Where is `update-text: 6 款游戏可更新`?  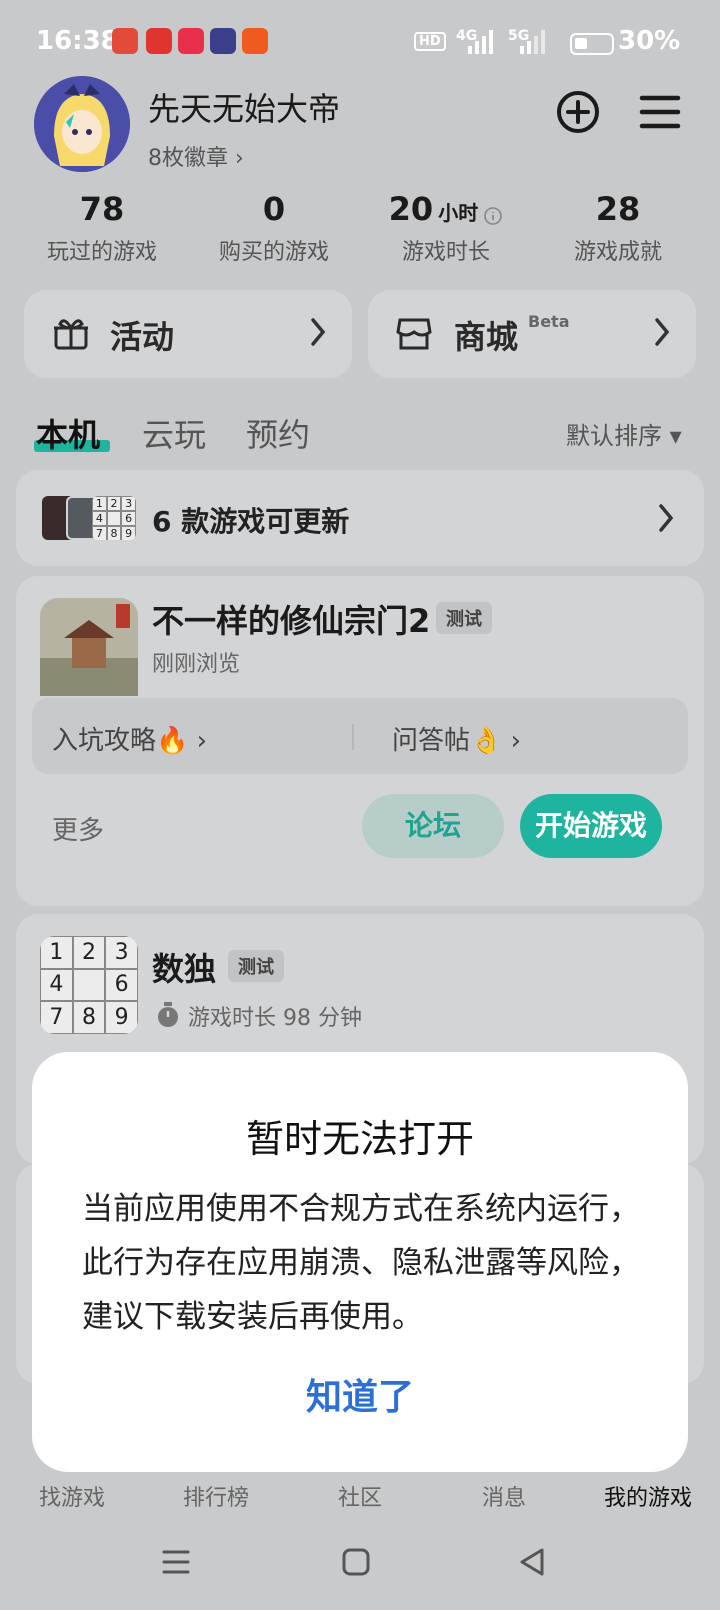 update-text: 6 款游戏可更新 is located at coordinates (251, 521).